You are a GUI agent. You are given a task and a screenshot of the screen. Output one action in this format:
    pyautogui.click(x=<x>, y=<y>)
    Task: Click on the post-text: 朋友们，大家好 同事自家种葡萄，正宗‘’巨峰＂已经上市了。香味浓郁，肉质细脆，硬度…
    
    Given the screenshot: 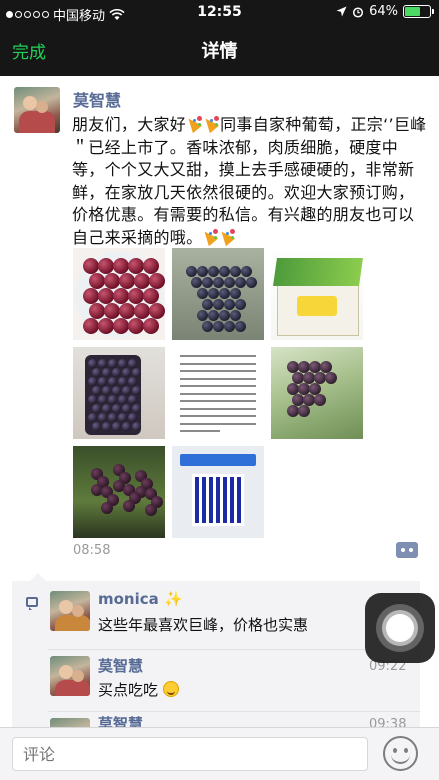 What is the action you would take?
    pyautogui.click(x=249, y=181)
    